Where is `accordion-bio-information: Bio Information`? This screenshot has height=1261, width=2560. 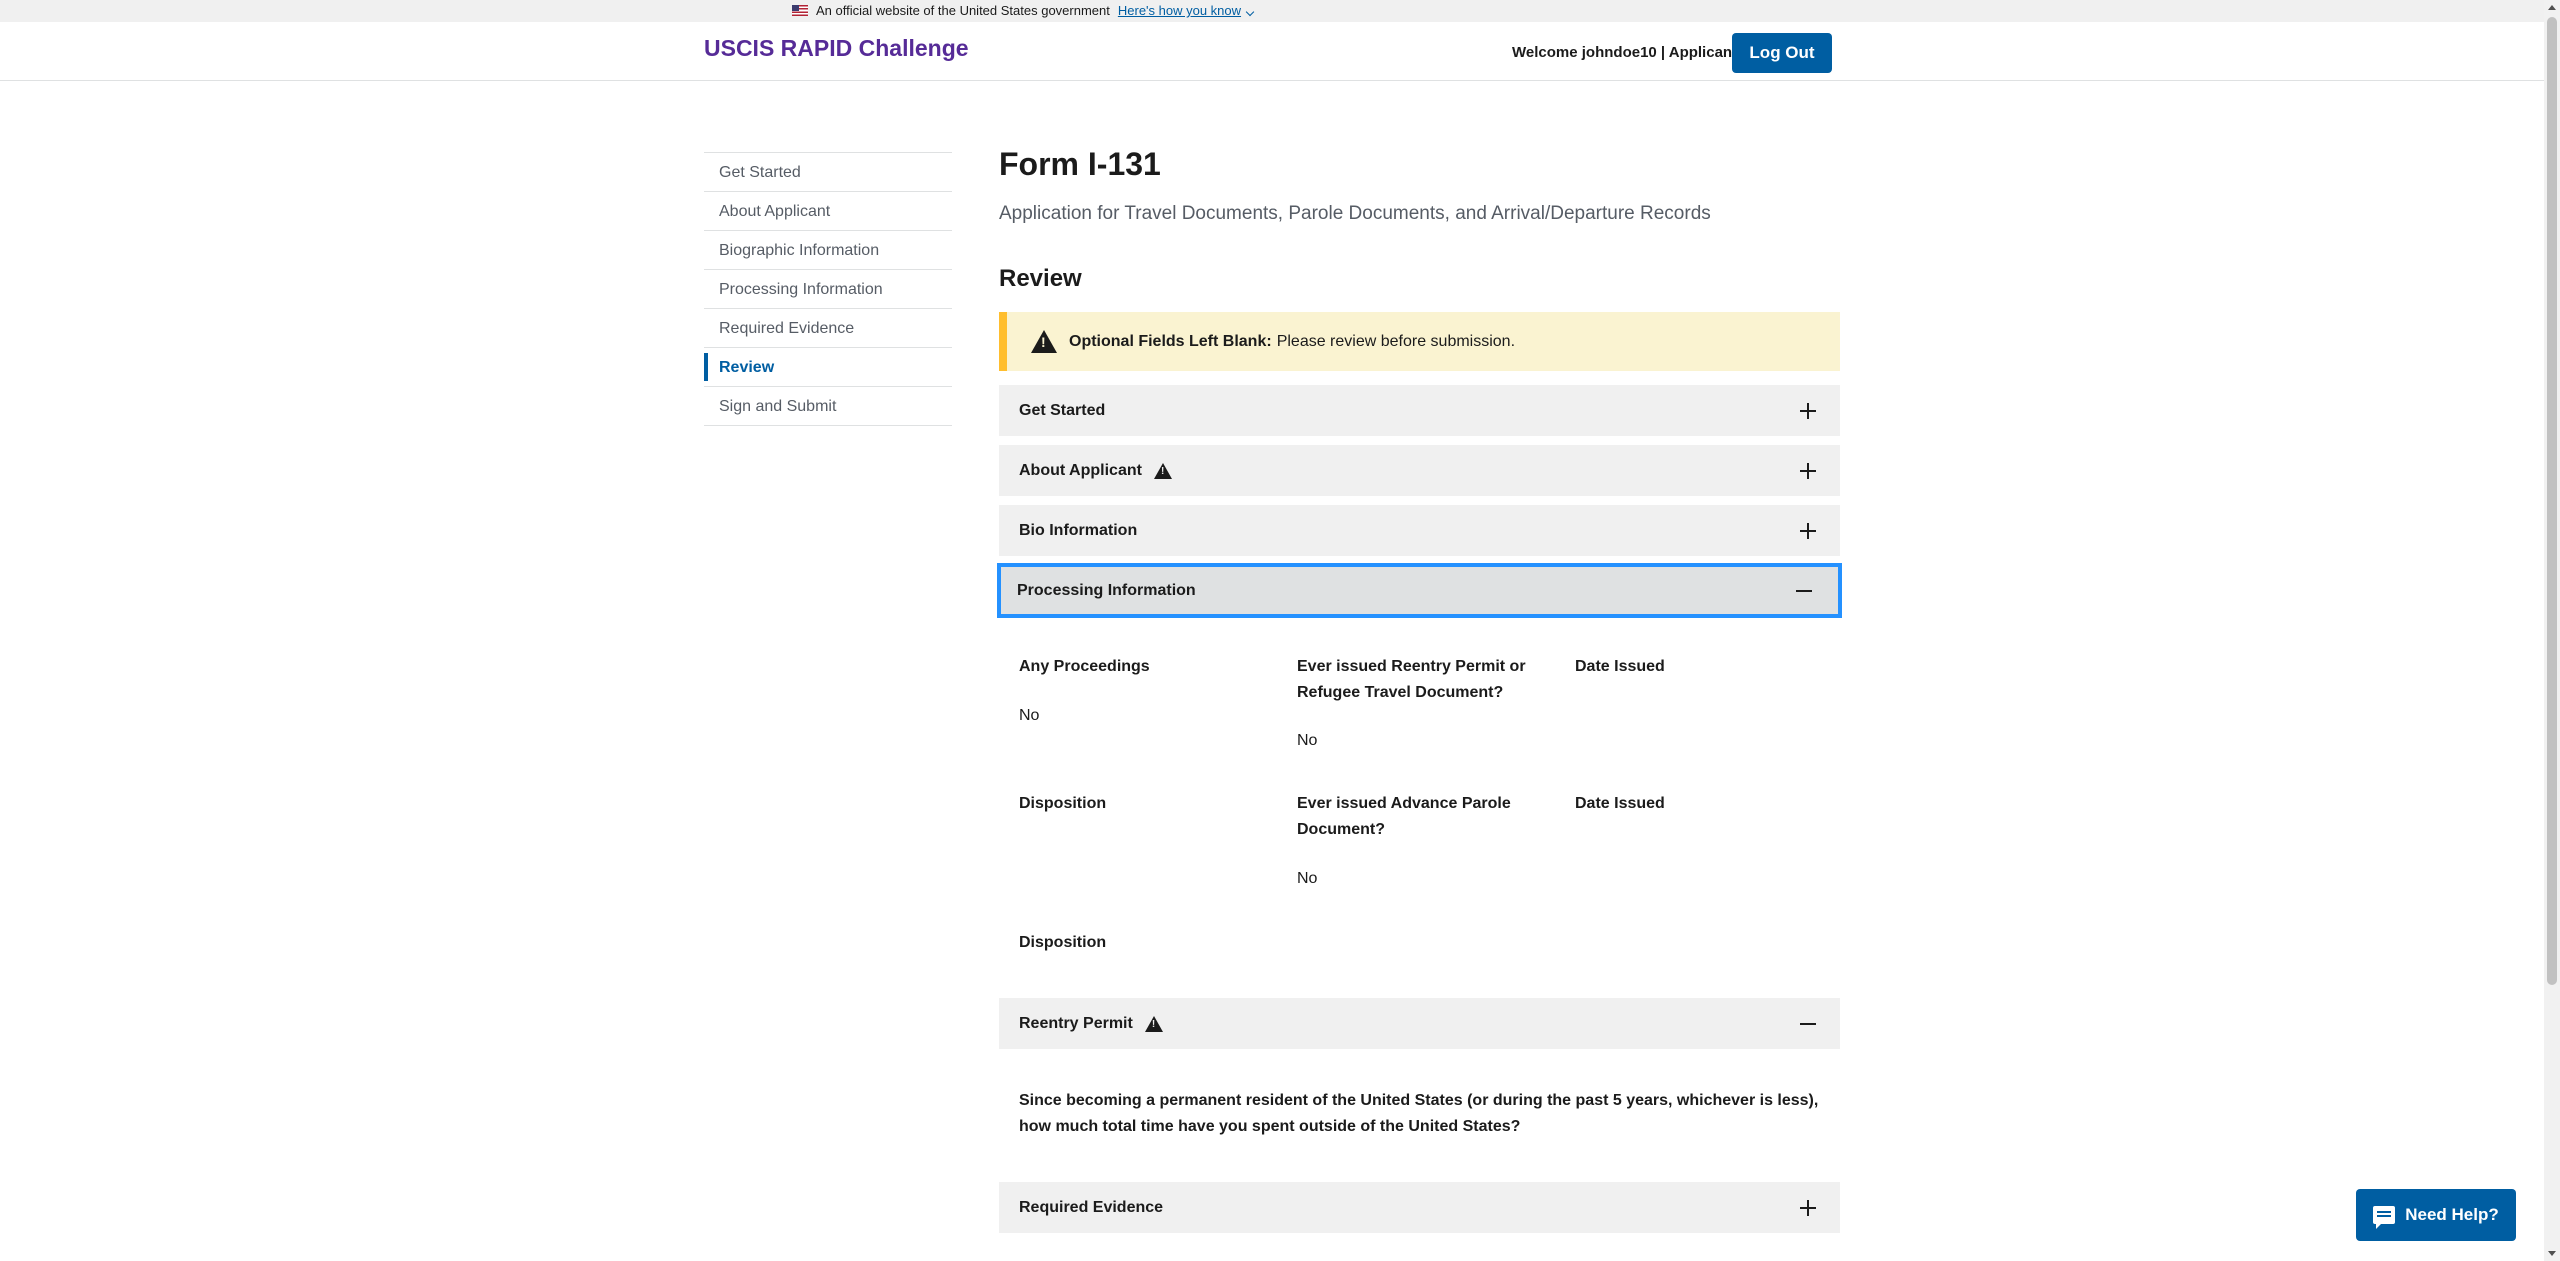 accordion-bio-information: Bio Information is located at coordinates (1419, 530).